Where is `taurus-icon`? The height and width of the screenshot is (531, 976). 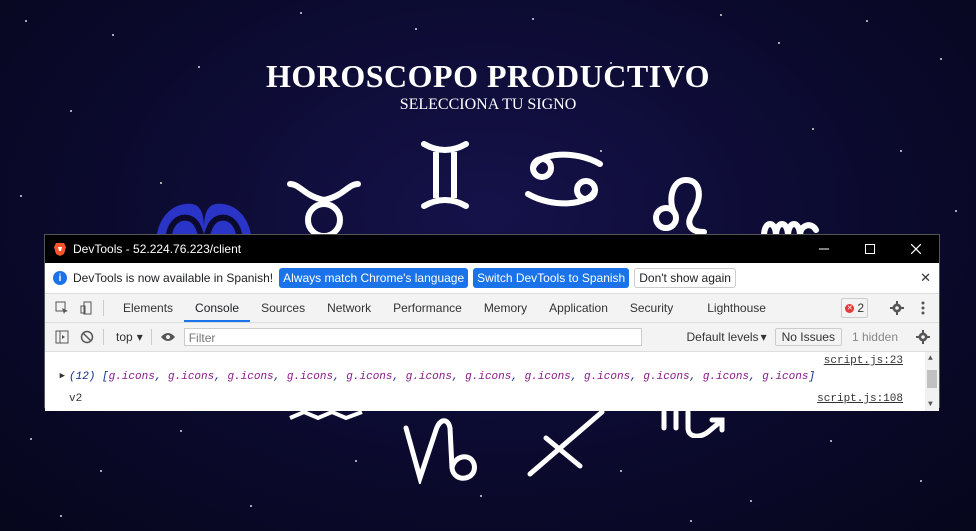 taurus-icon is located at coordinates (324, 208).